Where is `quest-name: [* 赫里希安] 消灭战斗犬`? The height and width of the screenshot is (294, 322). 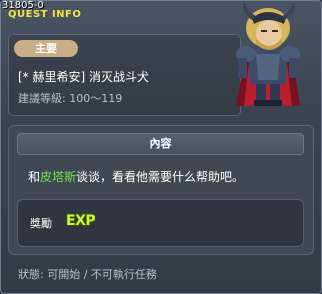
quest-name: [* 赫里希安] 消灭战斗犬 is located at coordinates (83, 77).